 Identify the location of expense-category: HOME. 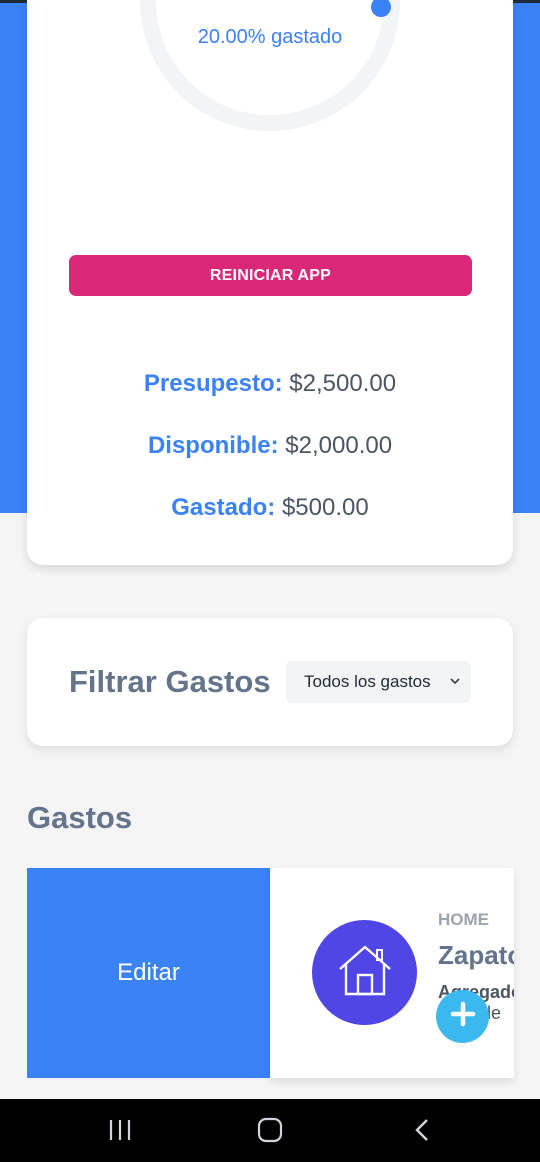
(463, 919).